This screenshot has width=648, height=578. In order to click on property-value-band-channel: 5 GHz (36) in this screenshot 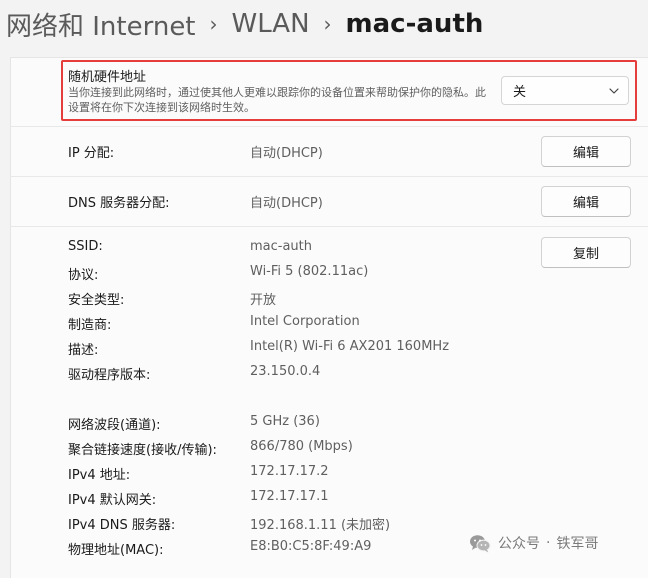, I will do `click(285, 421)`.